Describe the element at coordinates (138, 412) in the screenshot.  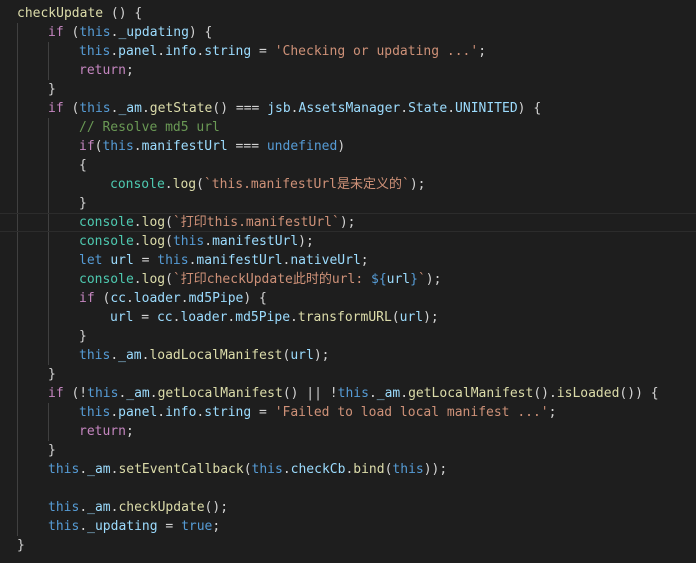
I see `code-token: panel` at that location.